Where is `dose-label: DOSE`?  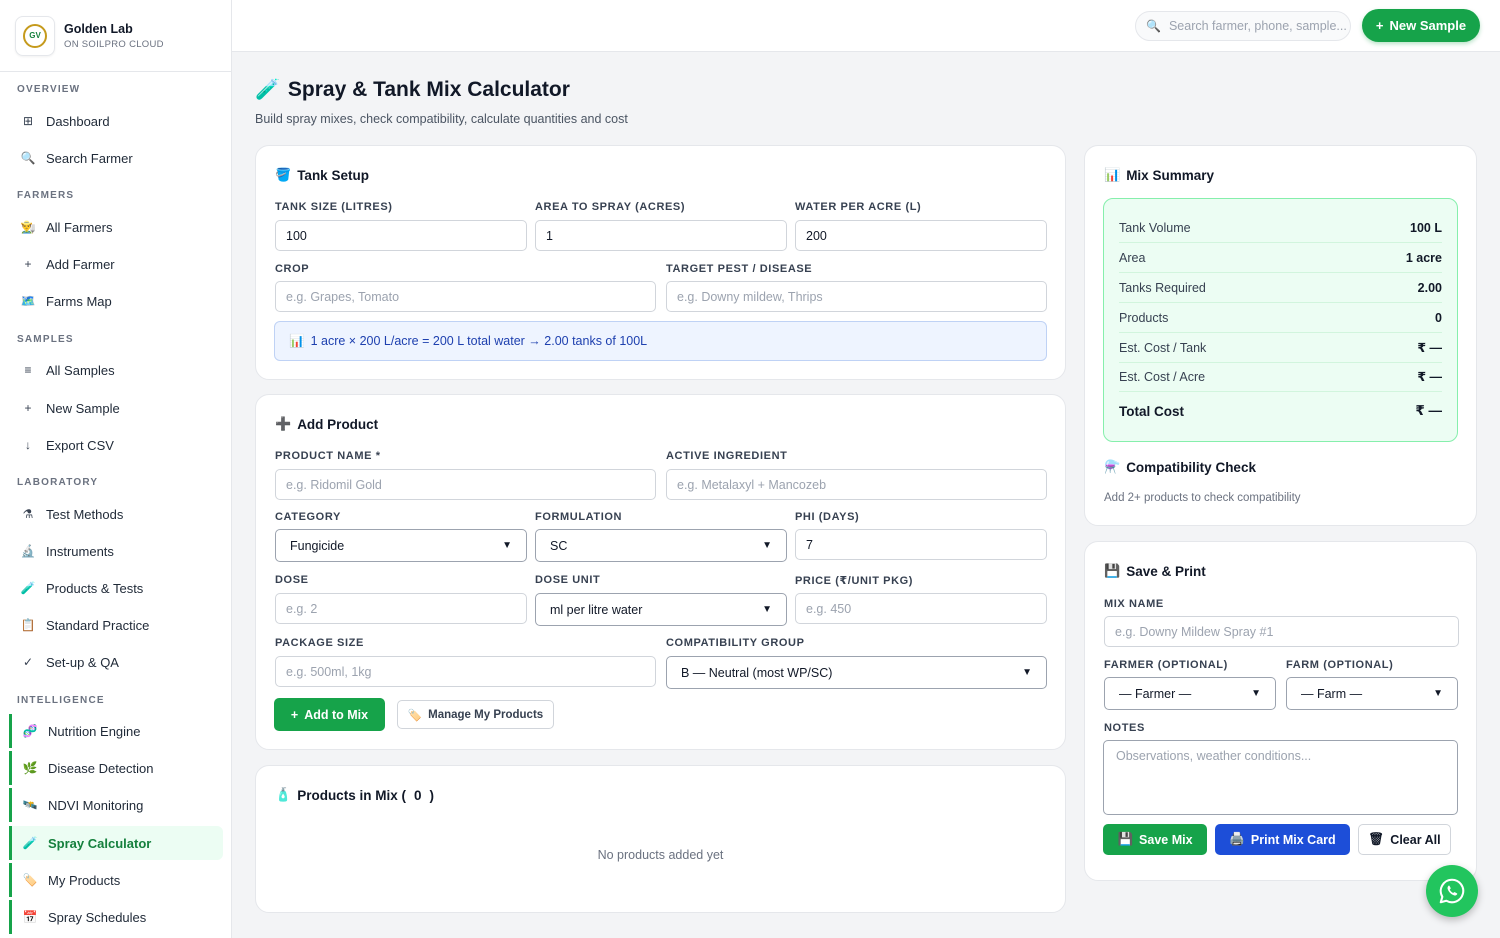 dose-label: DOSE is located at coordinates (292, 580).